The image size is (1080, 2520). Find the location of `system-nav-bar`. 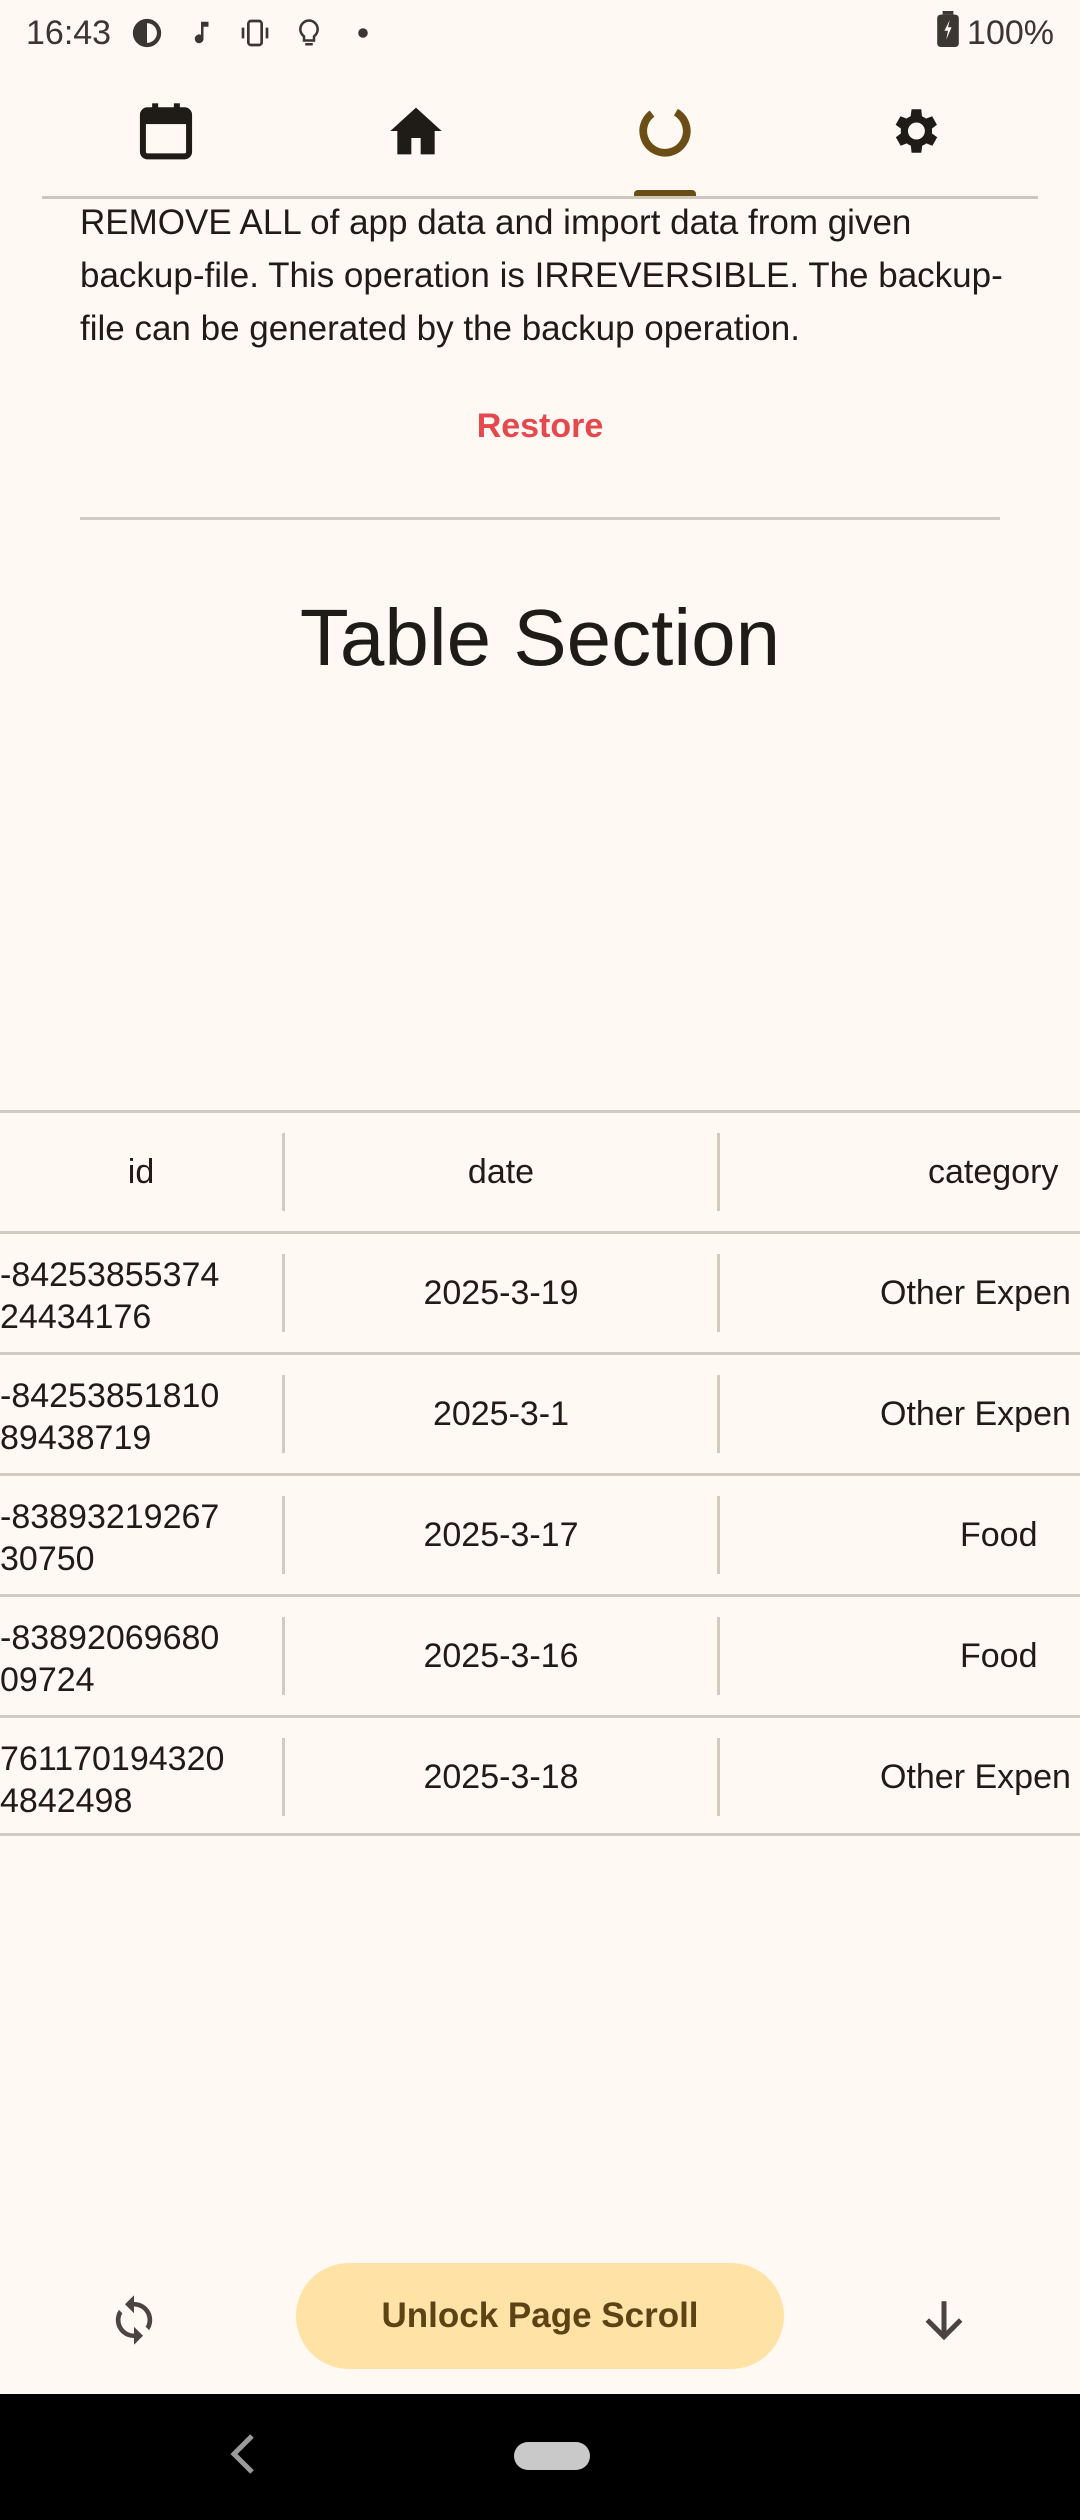

system-nav-bar is located at coordinates (540, 2457).